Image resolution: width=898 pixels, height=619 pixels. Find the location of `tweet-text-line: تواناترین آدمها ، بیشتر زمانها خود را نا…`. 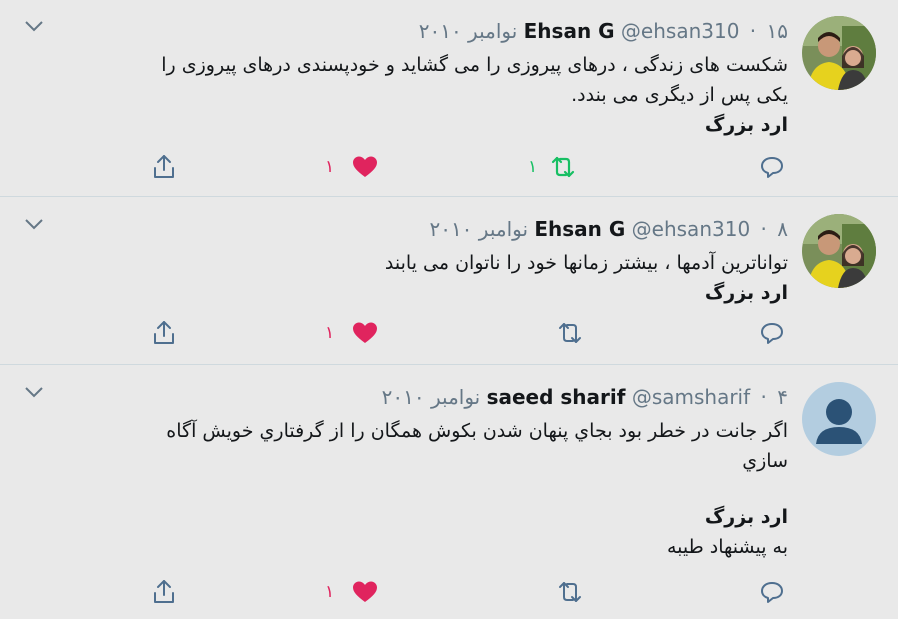

tweet-text-line: تواناترین آدمها ، بیشتر زمانها خود را نا… is located at coordinates (586, 263).